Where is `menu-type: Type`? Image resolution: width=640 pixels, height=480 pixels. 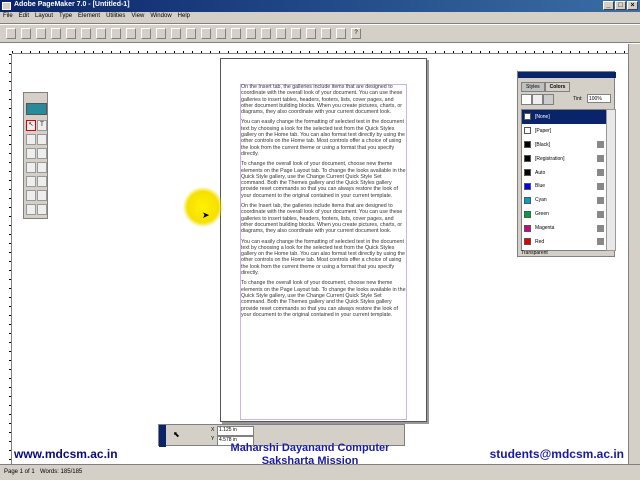 menu-type: Type is located at coordinates (65, 16).